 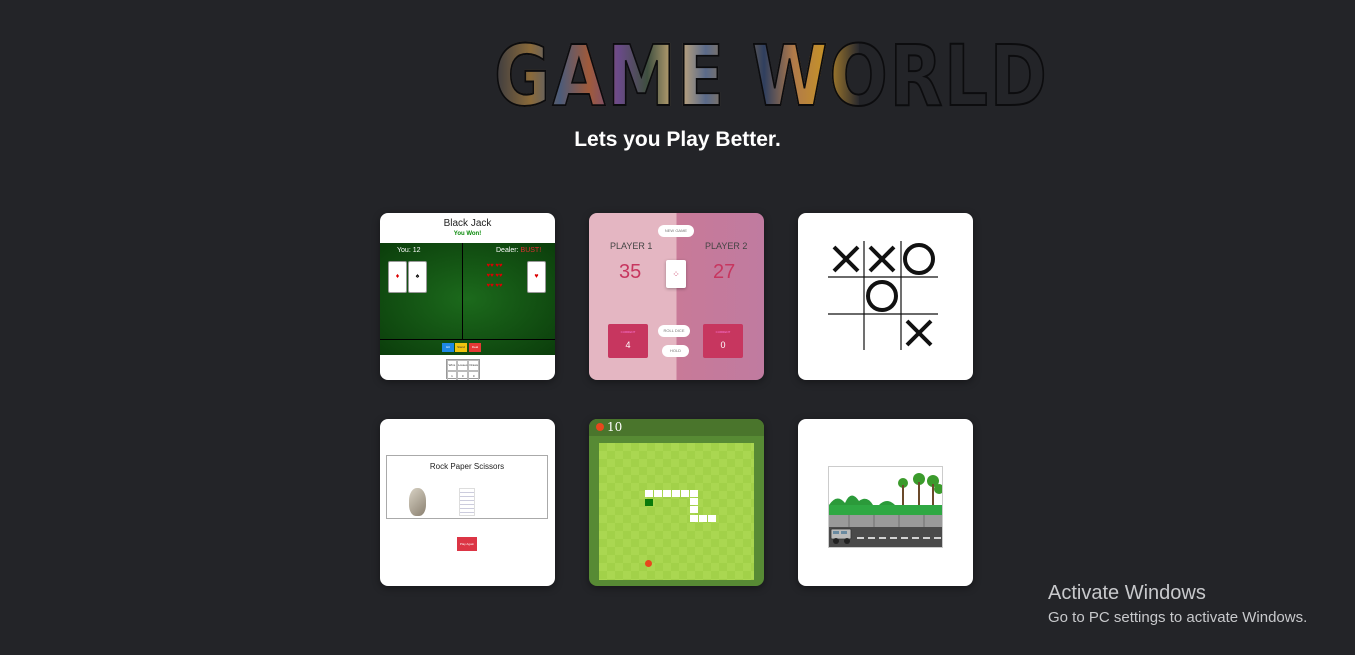 What do you see at coordinates (467, 234) in the screenshot?
I see `blackjack-result: You Won!` at bounding box center [467, 234].